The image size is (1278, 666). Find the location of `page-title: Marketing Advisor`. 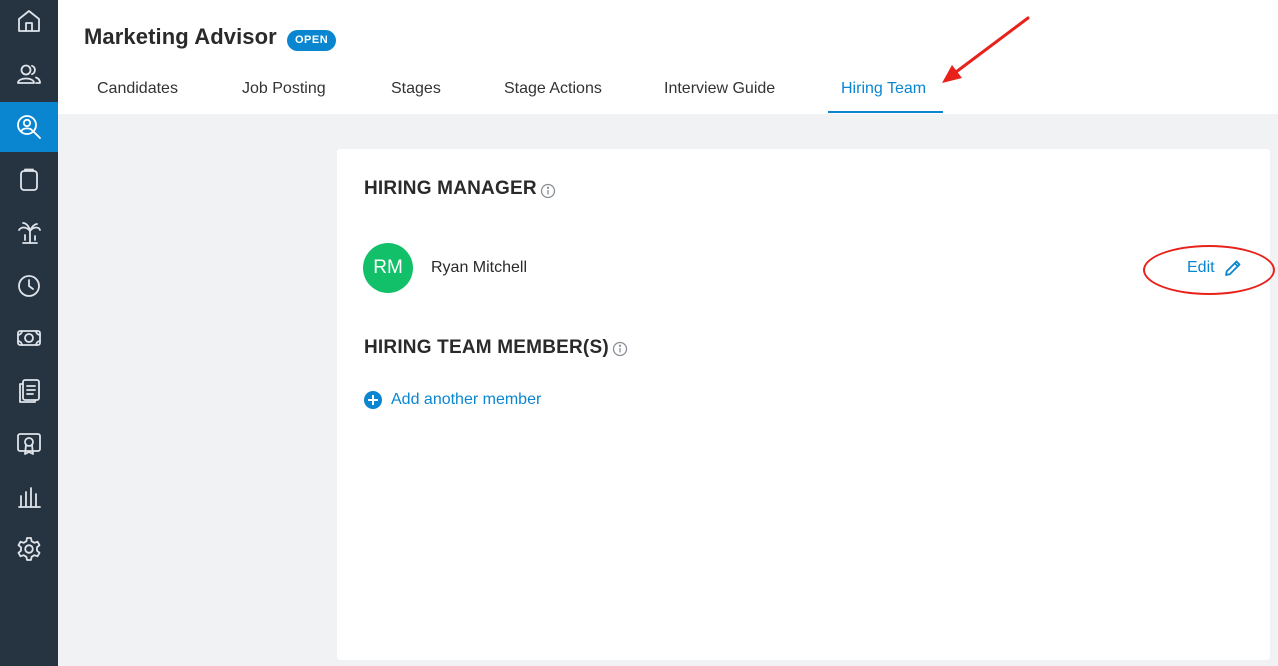

page-title: Marketing Advisor is located at coordinates (180, 36).